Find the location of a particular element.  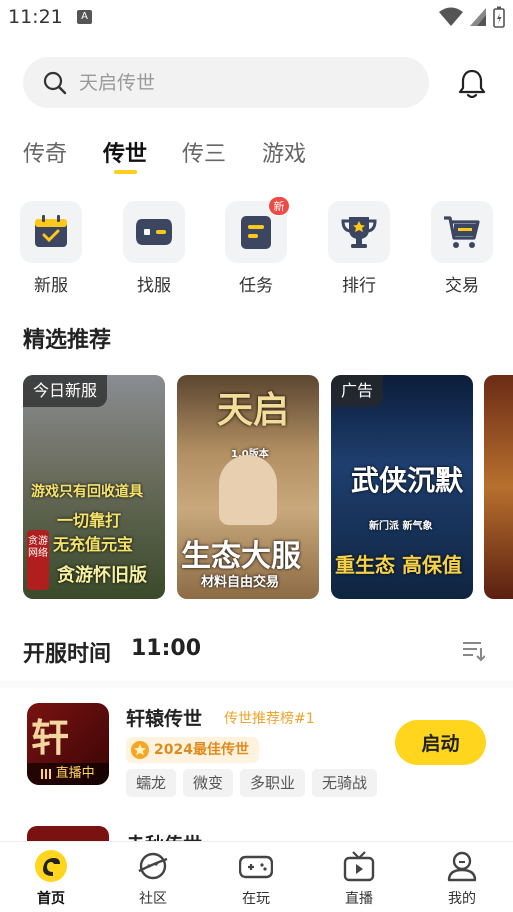

quick-action-find-server: 找服 is located at coordinates (154, 248).